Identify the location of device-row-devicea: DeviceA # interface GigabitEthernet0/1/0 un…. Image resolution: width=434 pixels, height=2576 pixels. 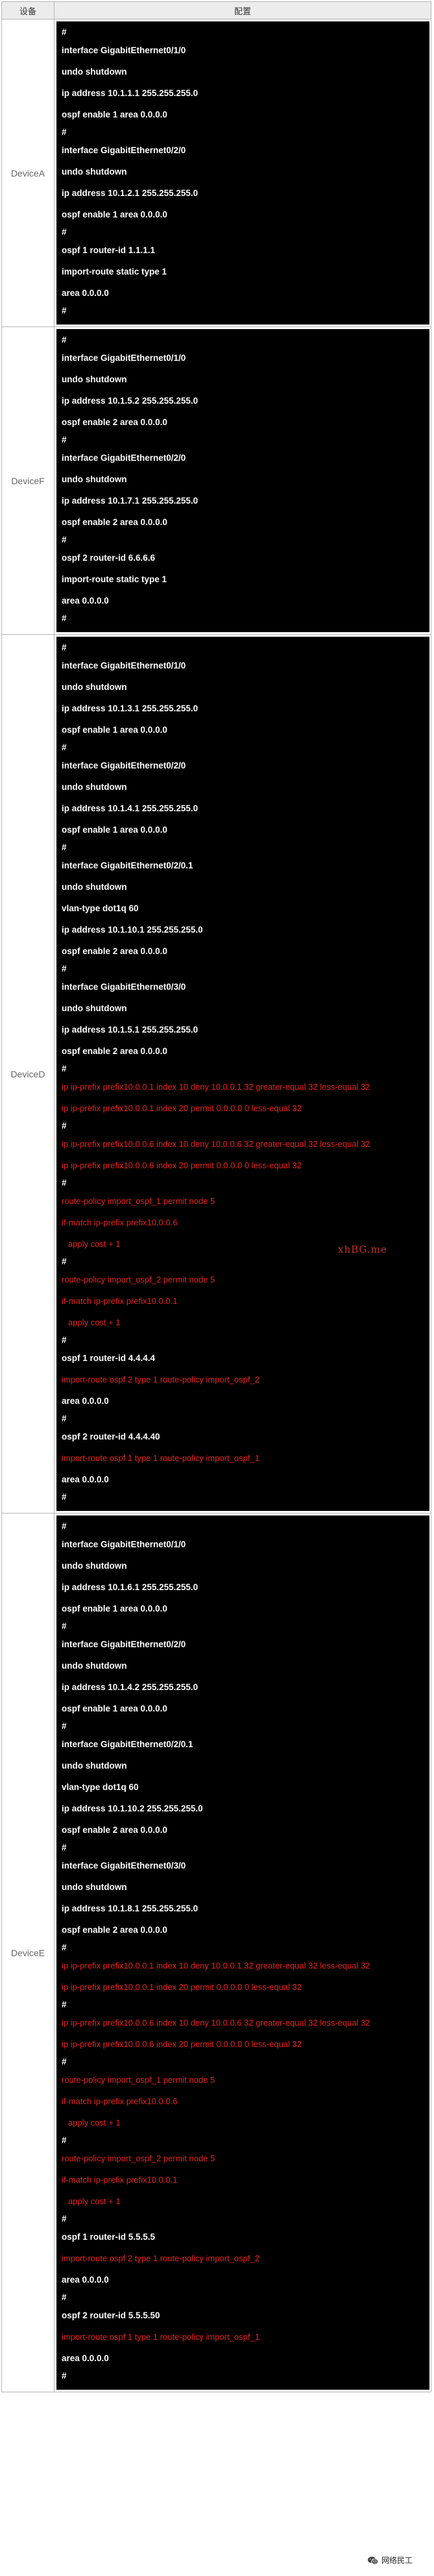
(216, 173).